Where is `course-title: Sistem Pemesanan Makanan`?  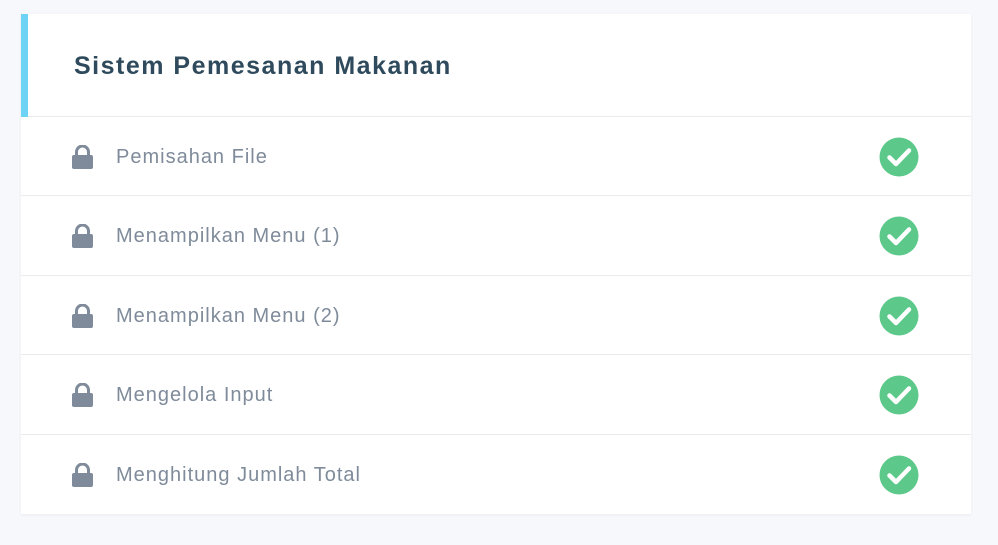
course-title: Sistem Pemesanan Makanan is located at coordinates (263, 66).